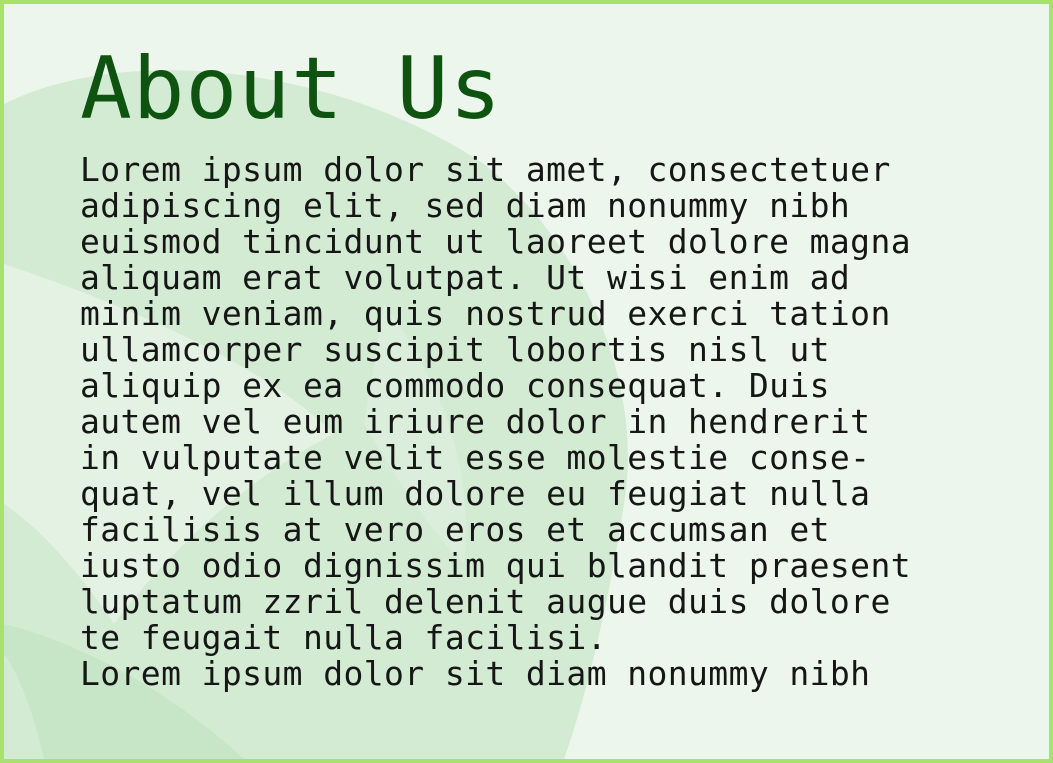 The width and height of the screenshot is (1053, 763). Describe the element at coordinates (465, 205) in the screenshot. I see `body-line: adipiscing elit, sed diam nonummy nibh` at that location.